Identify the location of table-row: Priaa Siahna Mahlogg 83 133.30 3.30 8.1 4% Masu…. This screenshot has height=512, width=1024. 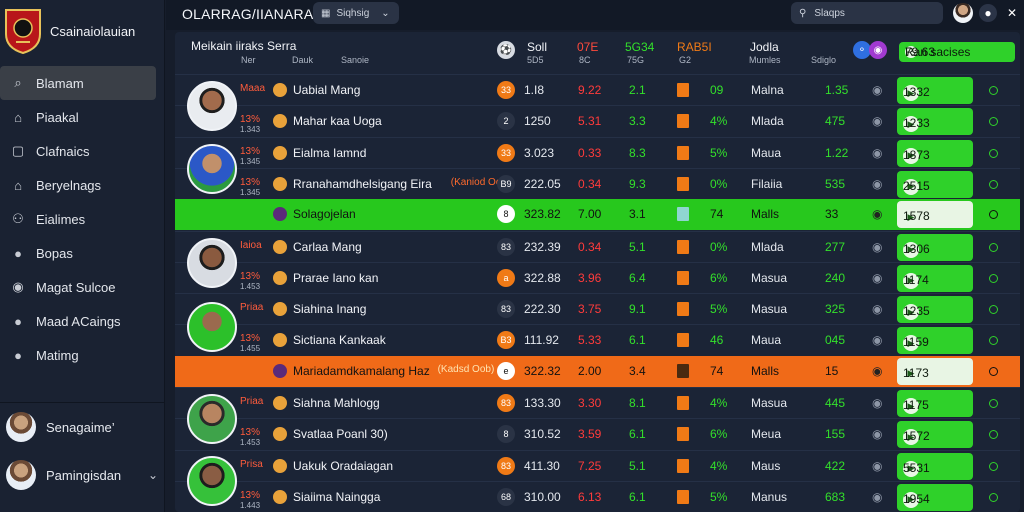
(597, 402).